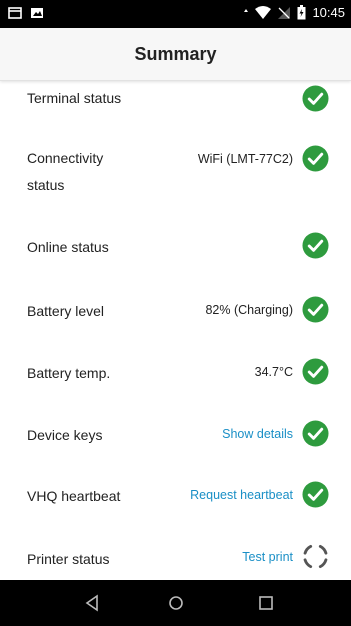 Image resolution: width=351 pixels, height=626 pixels. I want to click on request-heartbeat-link: Request heartbeat, so click(241, 495).